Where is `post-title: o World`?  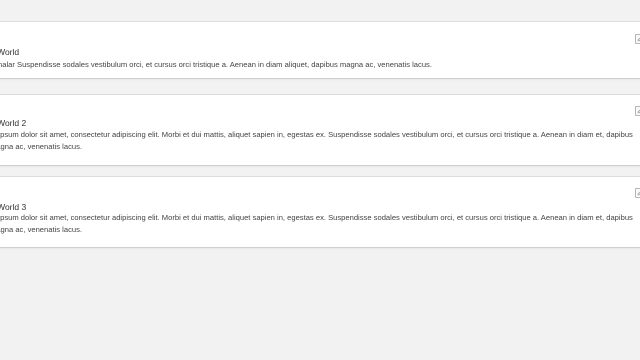 post-title: o World is located at coordinates (10, 52).